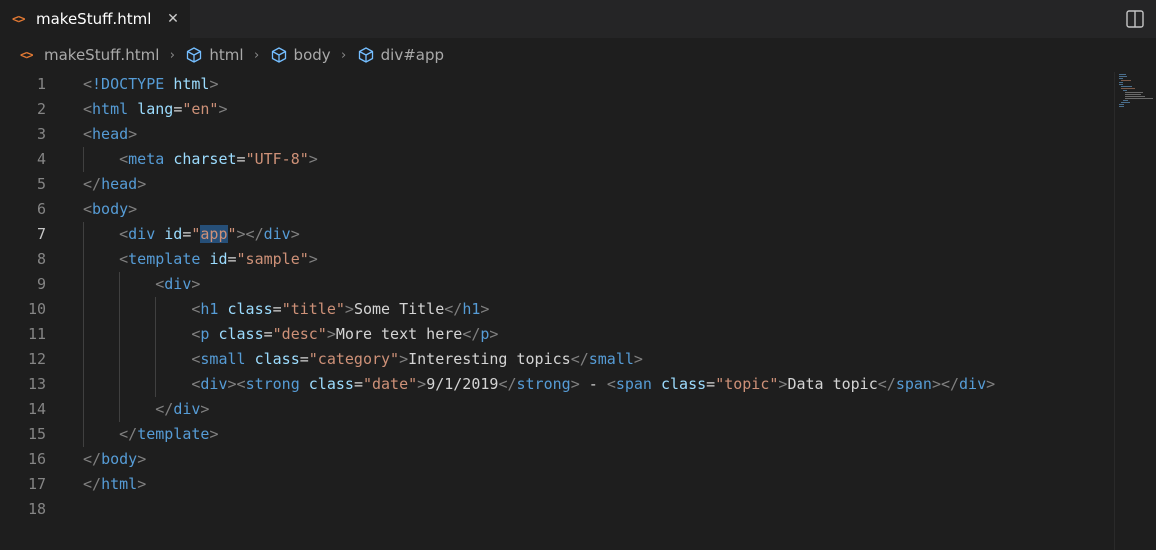 This screenshot has width=1156, height=550. What do you see at coordinates (412, 55) in the screenshot?
I see `breadcrumb-item-label: div#app` at bounding box center [412, 55].